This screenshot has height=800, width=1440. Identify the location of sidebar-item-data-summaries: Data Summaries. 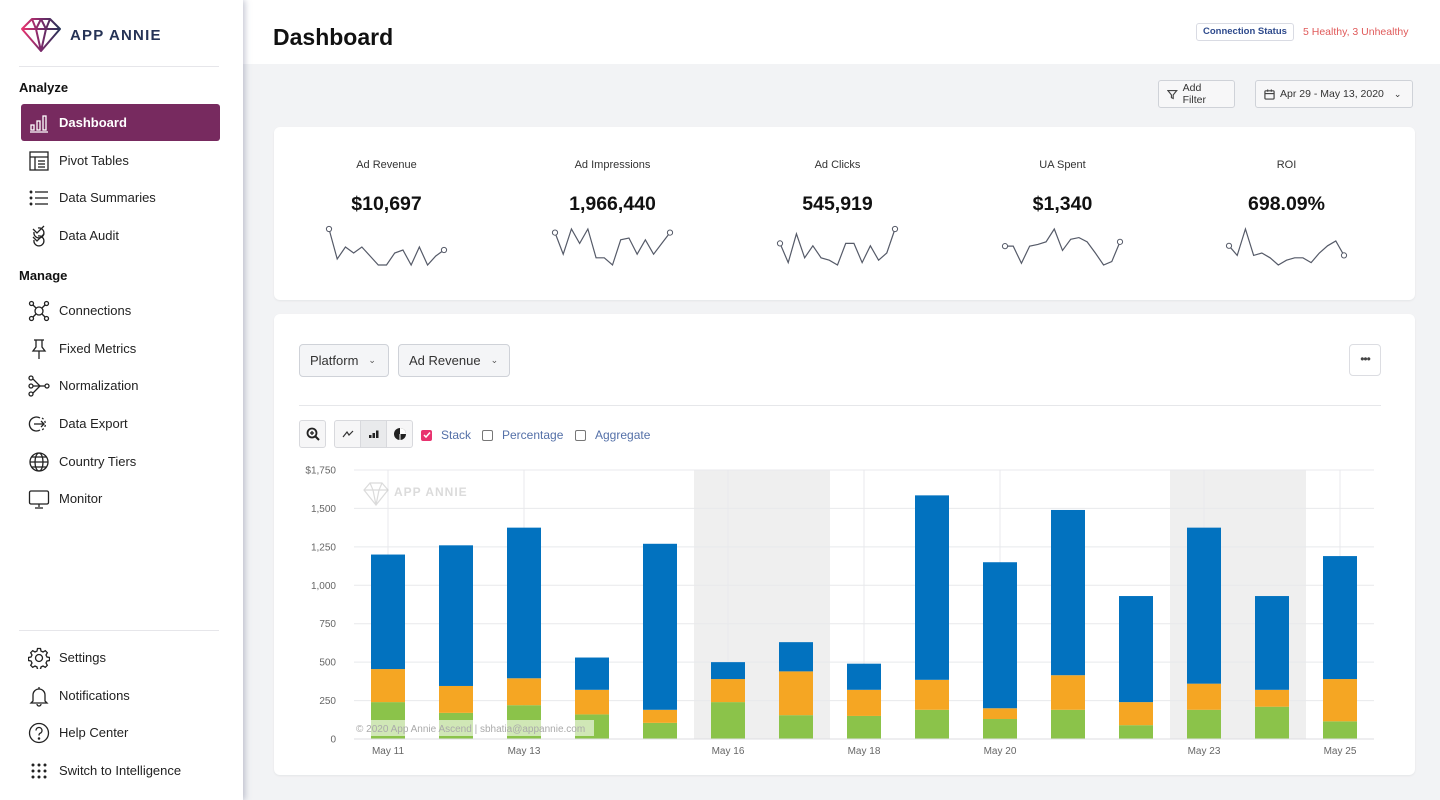
(120, 197).